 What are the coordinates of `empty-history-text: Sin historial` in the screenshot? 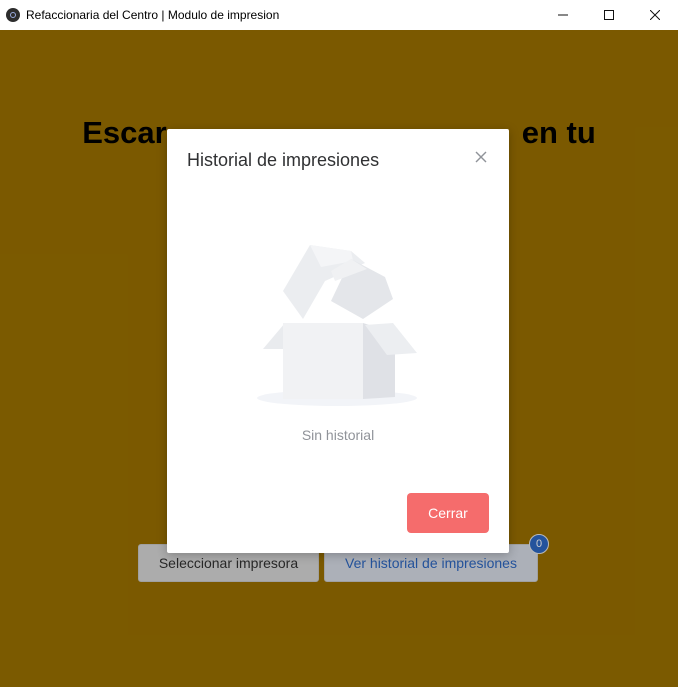 It's located at (338, 435).